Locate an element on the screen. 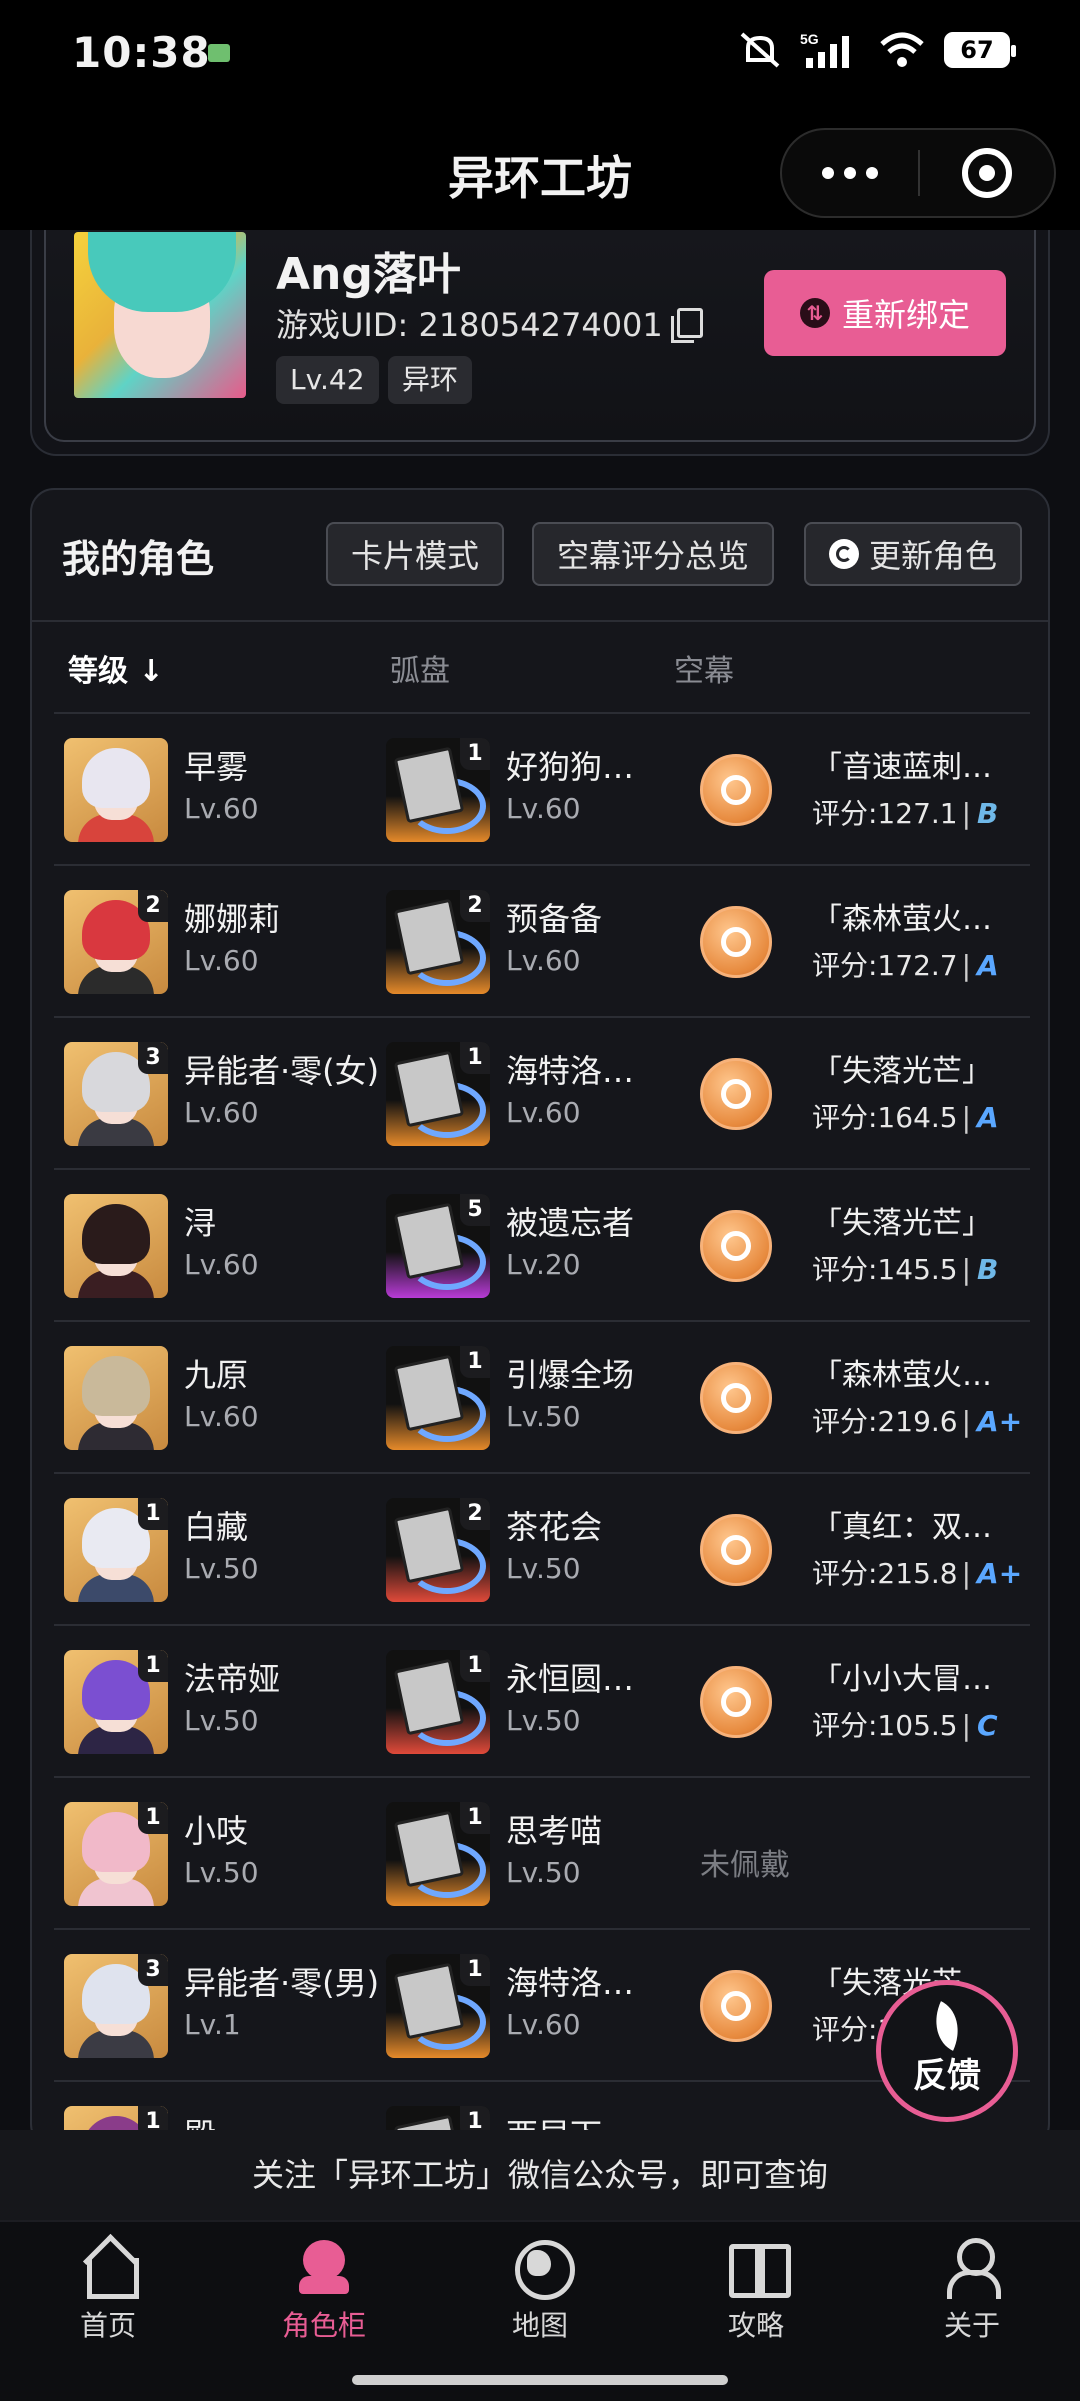 The height and width of the screenshot is (2401, 1080). about-icon is located at coordinates (972, 2267).